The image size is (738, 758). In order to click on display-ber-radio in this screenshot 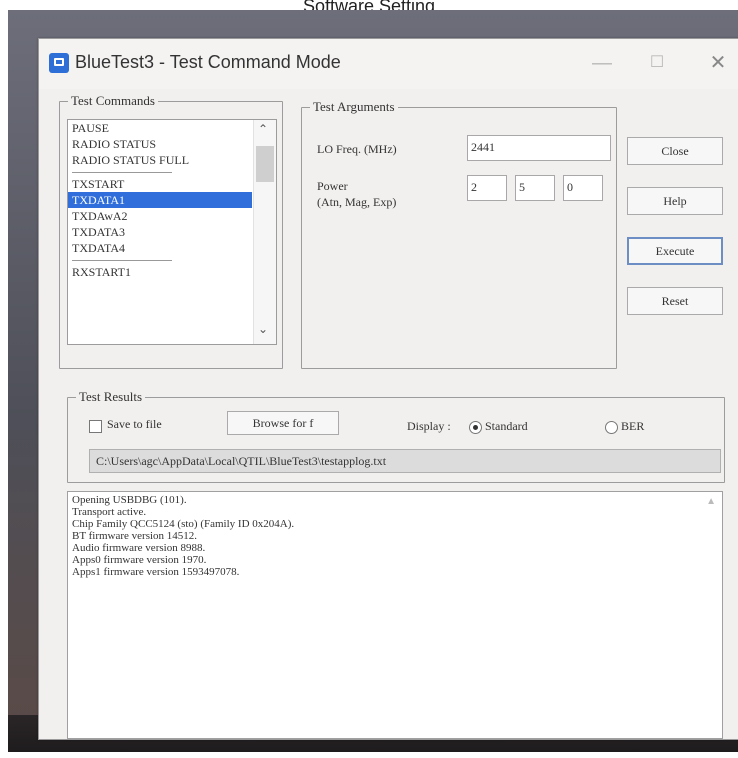, I will do `click(611, 427)`.